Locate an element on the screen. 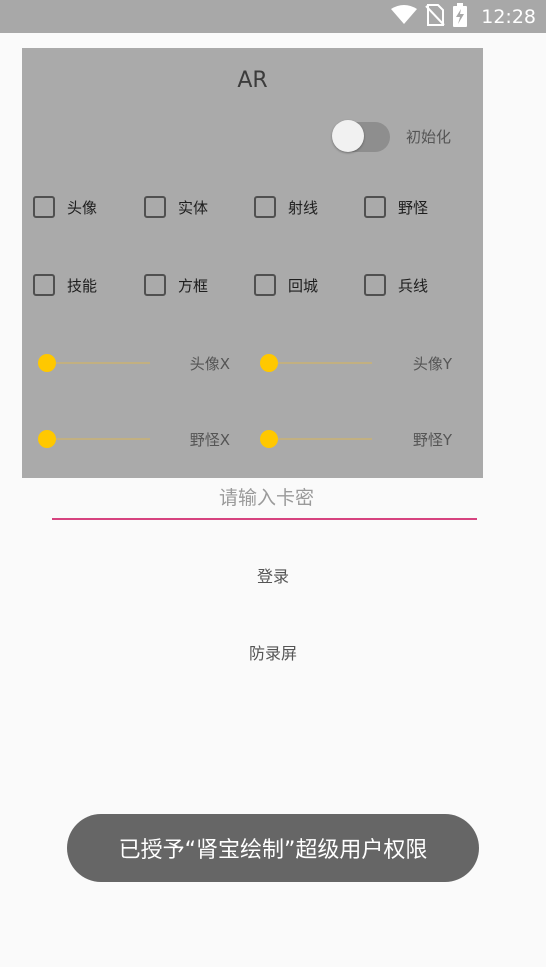 The height and width of the screenshot is (967, 546). no-sim-icon is located at coordinates (435, 16).